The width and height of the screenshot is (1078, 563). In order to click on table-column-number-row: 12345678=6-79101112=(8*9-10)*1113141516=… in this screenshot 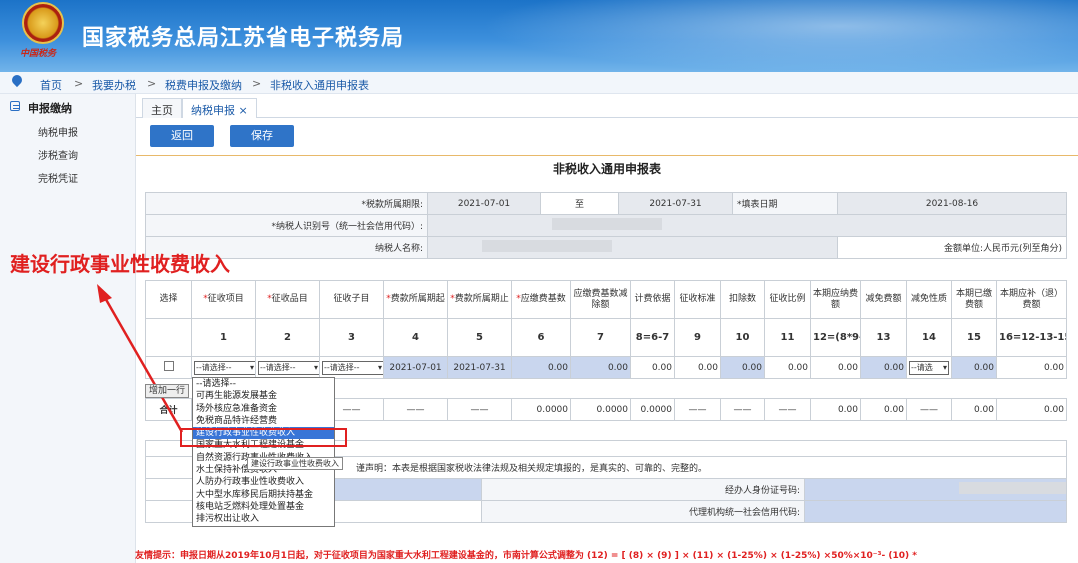, I will do `click(606, 337)`.